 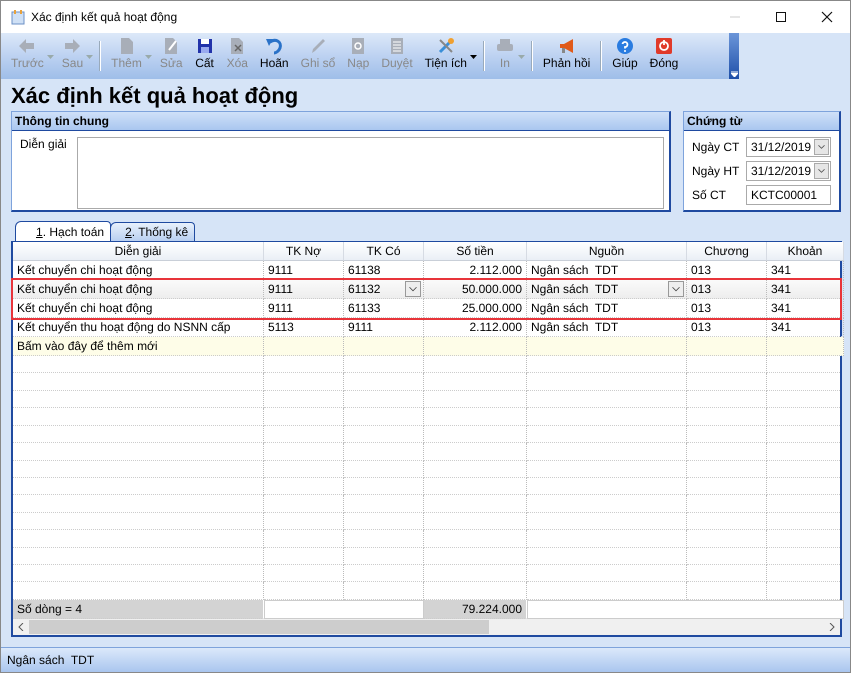 I want to click on overflow-icon, so click(x=734, y=74).